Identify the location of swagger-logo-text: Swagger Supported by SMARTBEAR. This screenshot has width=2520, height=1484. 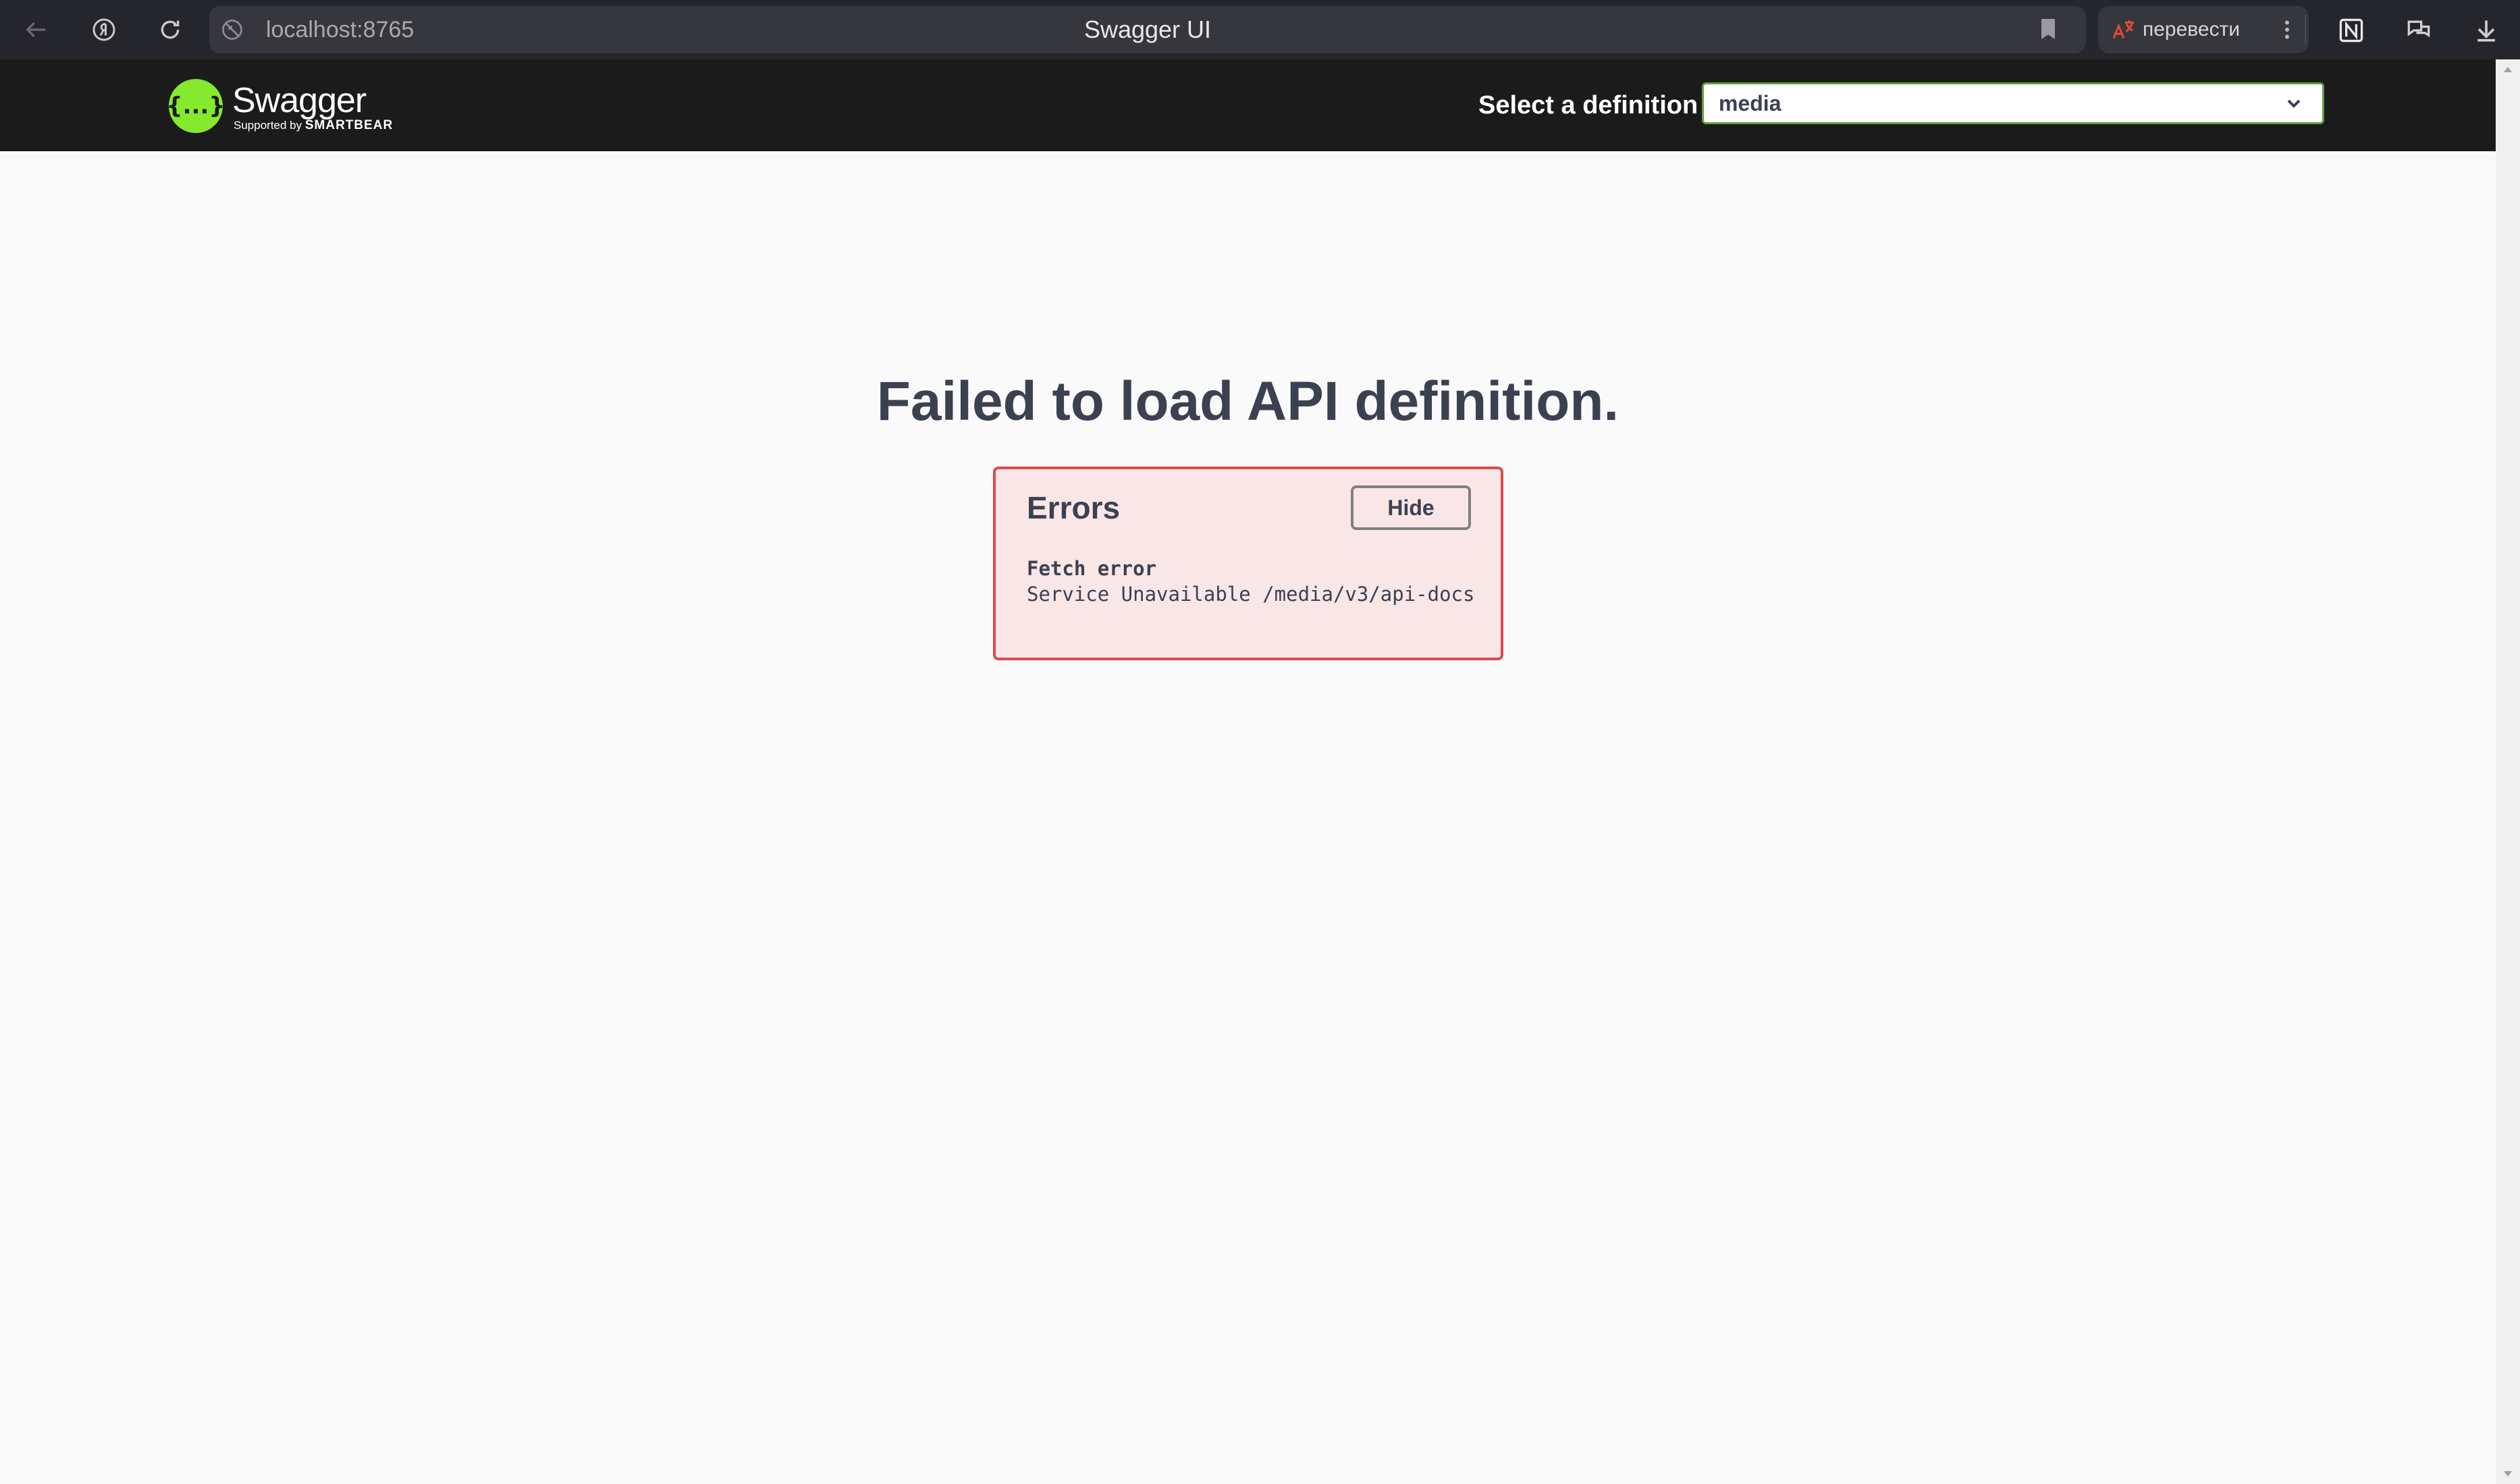
(313, 106).